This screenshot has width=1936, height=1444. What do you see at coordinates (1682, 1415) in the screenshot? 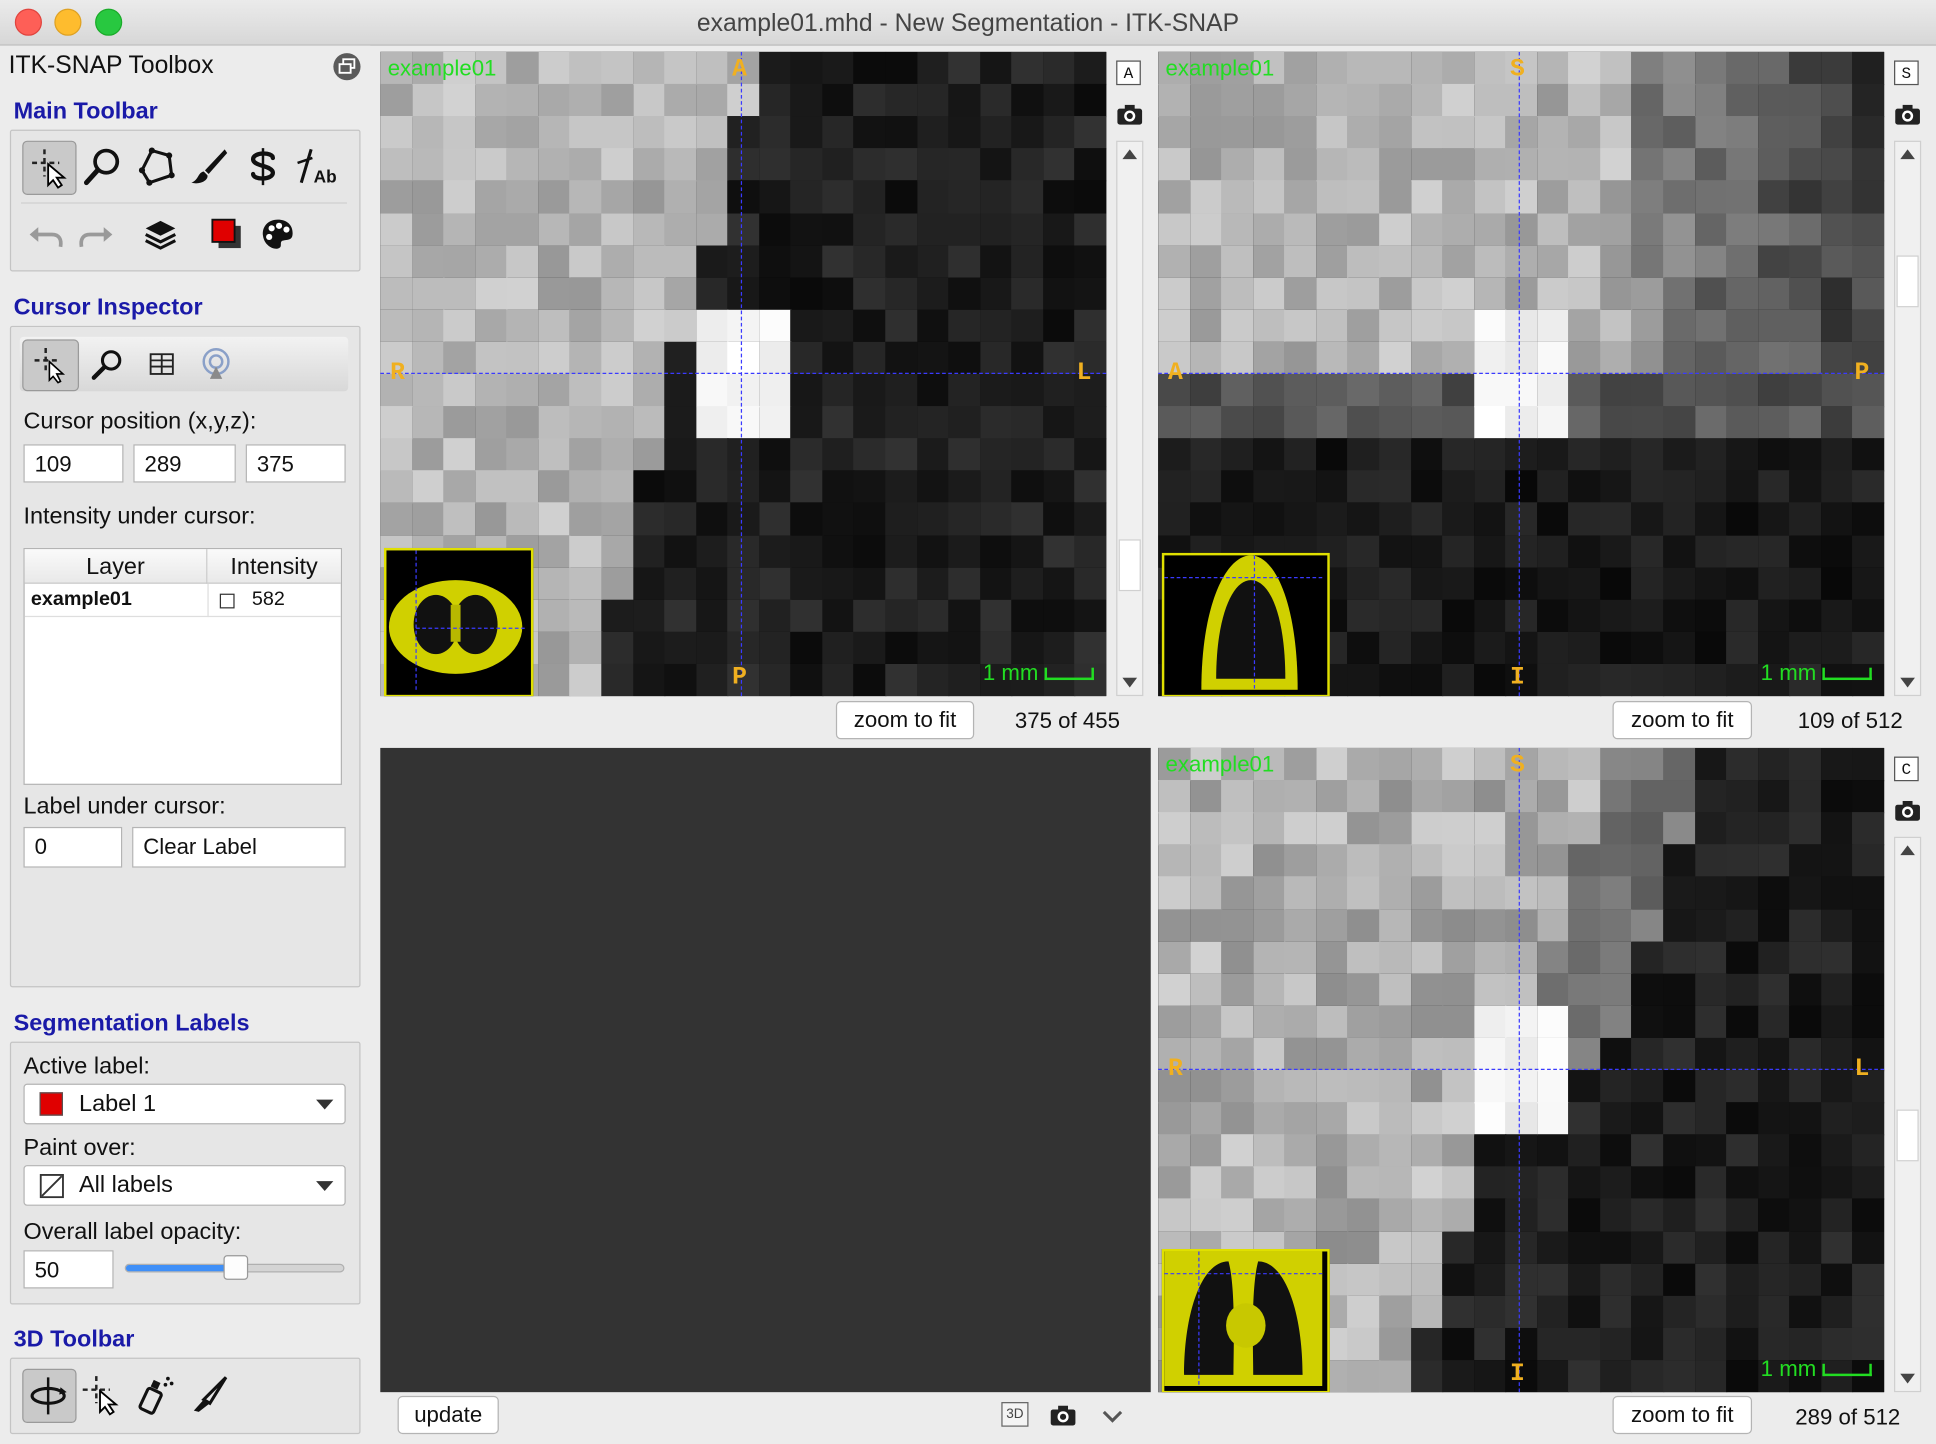
I see `coronal-zoom-to-fit-button: zoom to fit` at bounding box center [1682, 1415].